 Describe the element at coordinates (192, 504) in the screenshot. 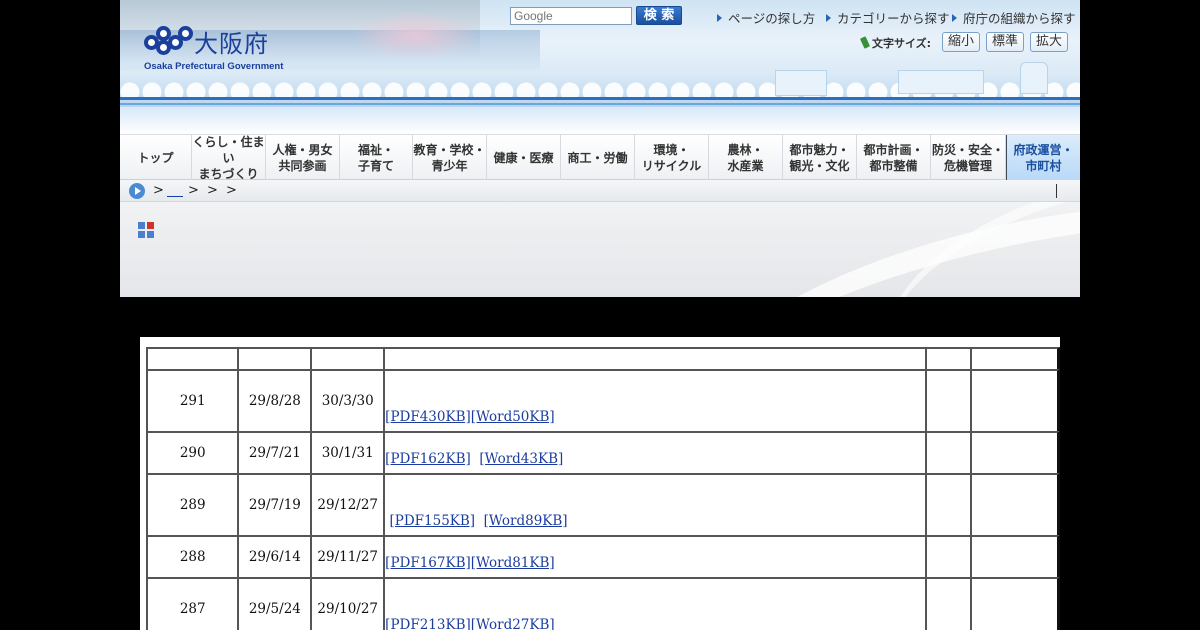

I see `cell-number: 289` at that location.